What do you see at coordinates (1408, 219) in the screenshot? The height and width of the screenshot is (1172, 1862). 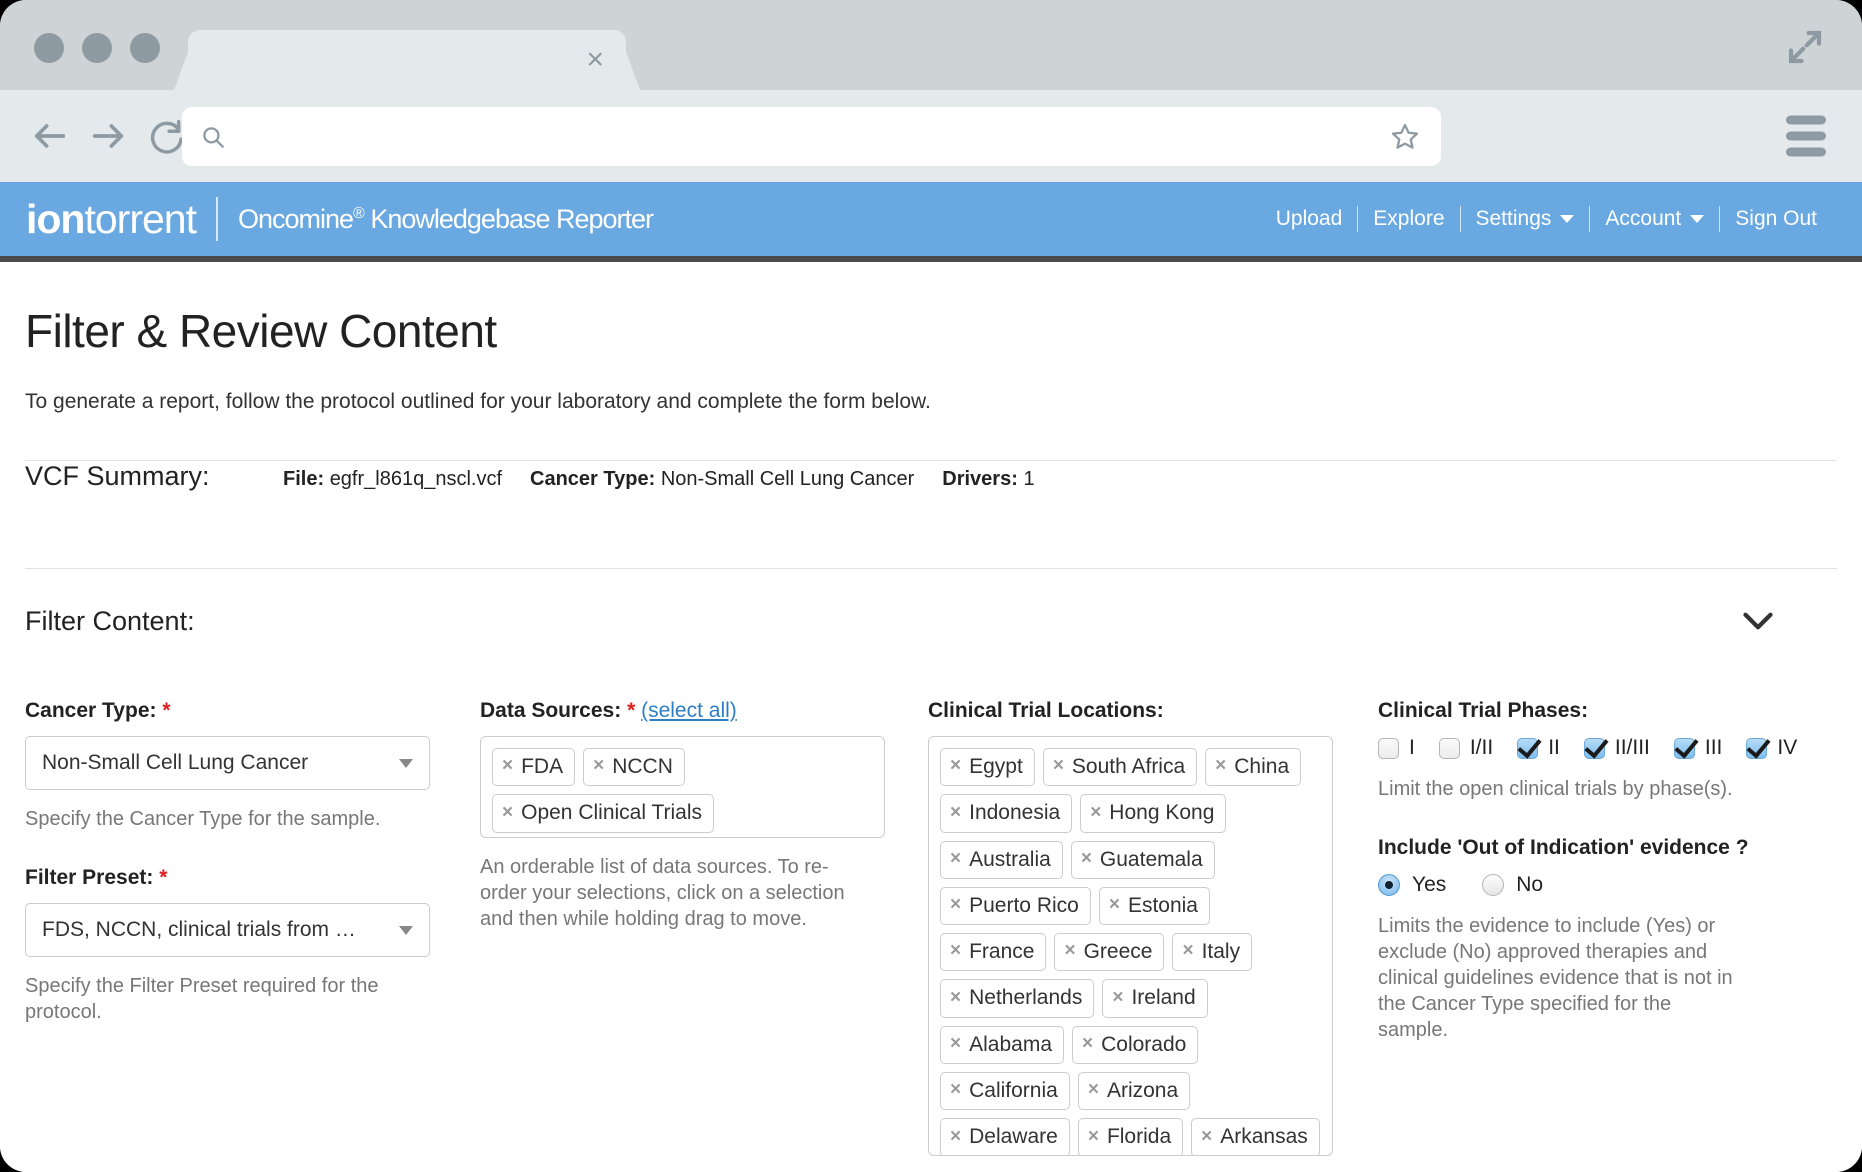 I see `nav-item-explore: Explore` at bounding box center [1408, 219].